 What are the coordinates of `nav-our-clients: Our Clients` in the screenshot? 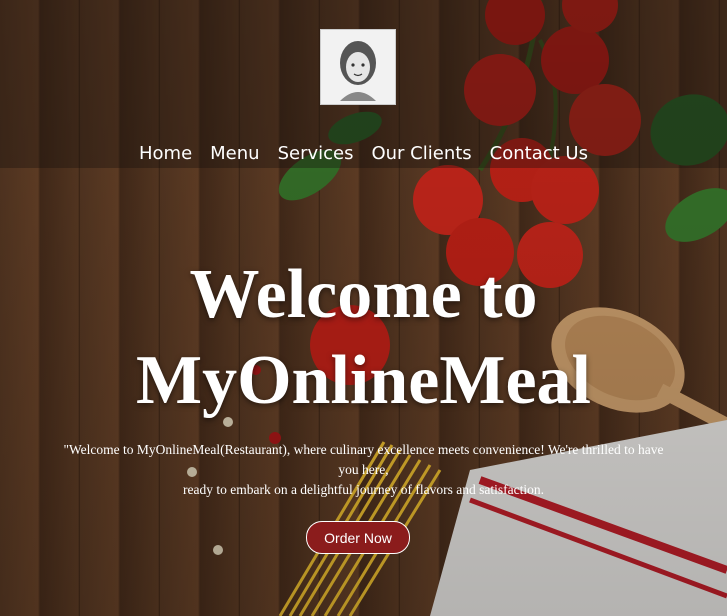 It's located at (421, 153).